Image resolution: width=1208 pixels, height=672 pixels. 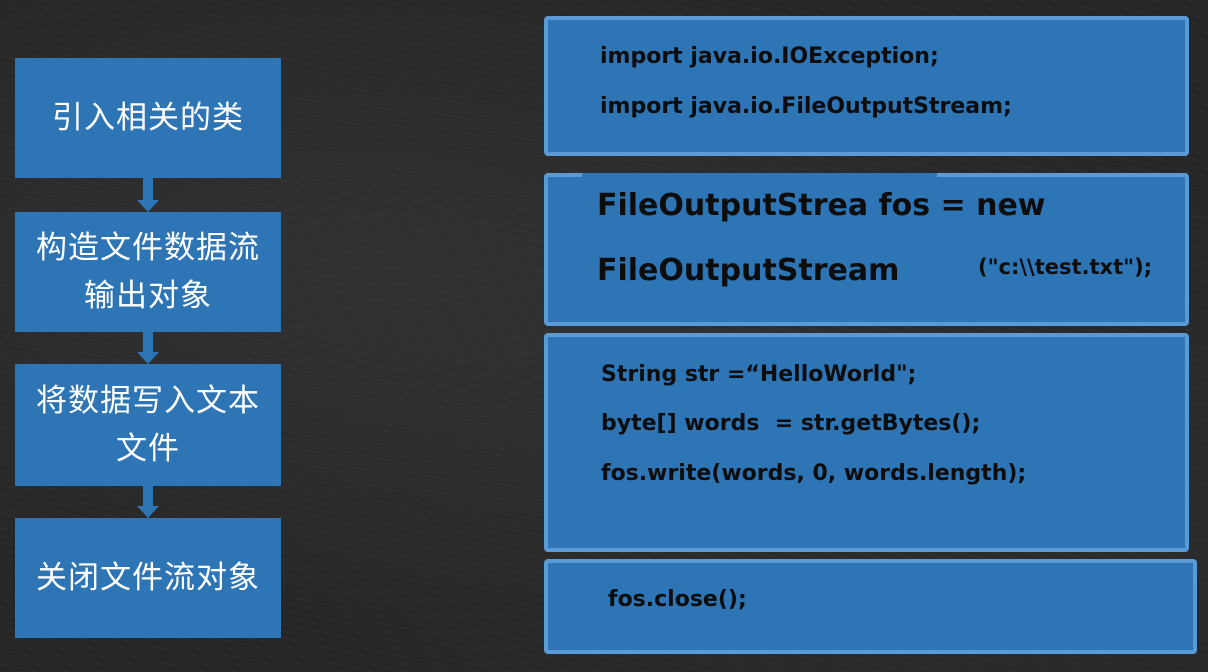 I want to click on step-create-output-stream: 构造文件数据流输出对象, so click(x=148, y=272).